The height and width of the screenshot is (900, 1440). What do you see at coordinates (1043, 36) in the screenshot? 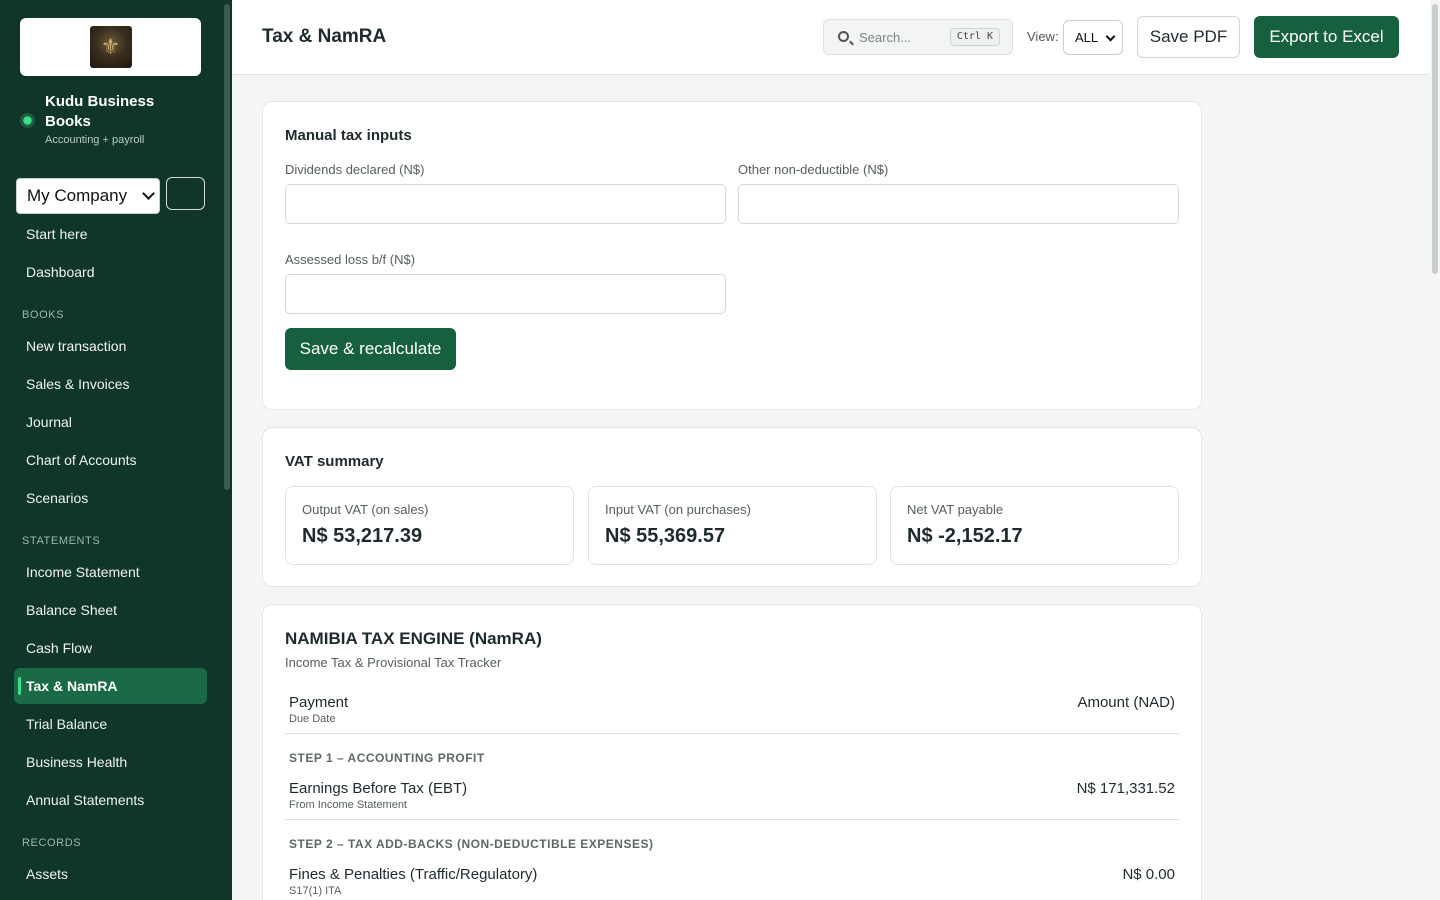
I see `view-label: View:` at bounding box center [1043, 36].